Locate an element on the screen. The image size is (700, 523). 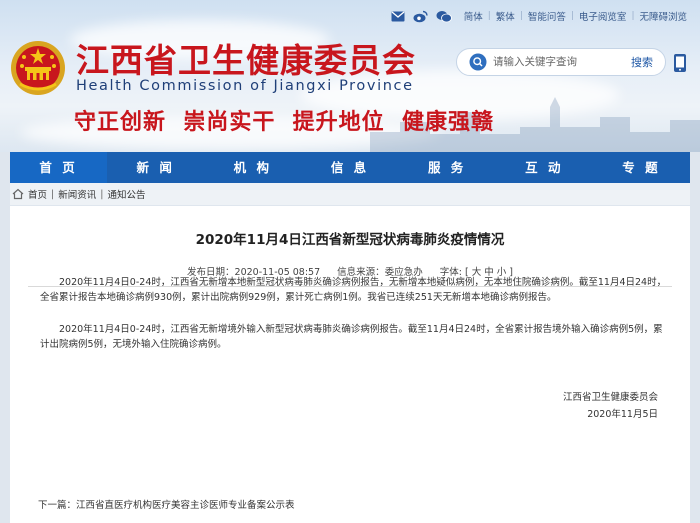
top-link-simplified: 简体 is located at coordinates (473, 16).